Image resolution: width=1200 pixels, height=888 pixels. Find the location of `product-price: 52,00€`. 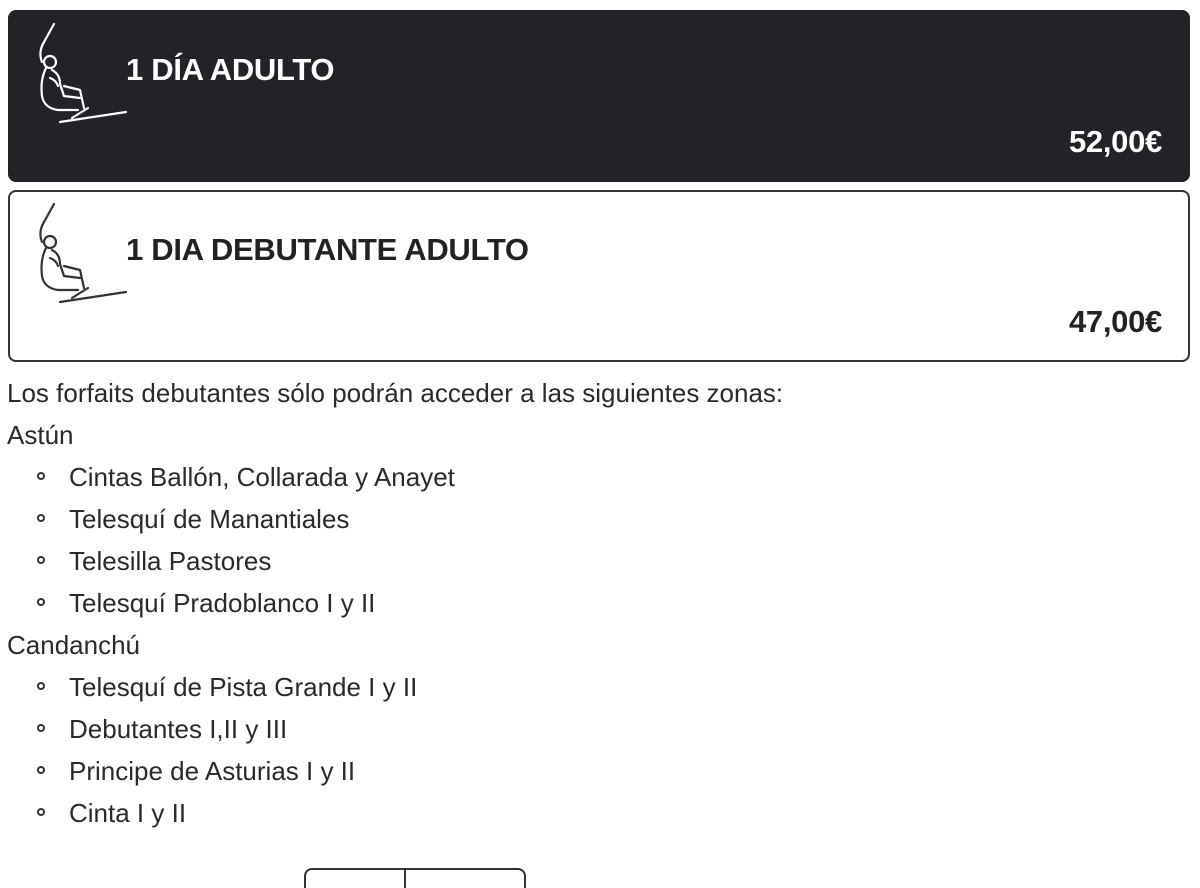

product-price: 52,00€ is located at coordinates (1115, 141).